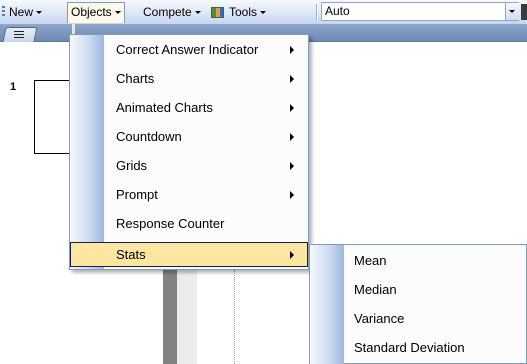 The image size is (527, 364). Describe the element at coordinates (149, 136) in the screenshot. I see `menu-item-label: Countdown` at that location.